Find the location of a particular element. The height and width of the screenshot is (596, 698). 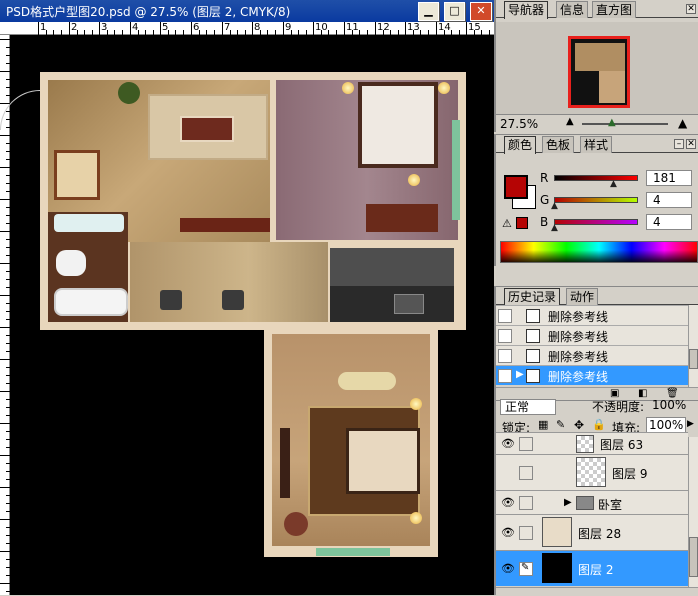

history-item: ▶ 删除参考线 is located at coordinates (592, 375).